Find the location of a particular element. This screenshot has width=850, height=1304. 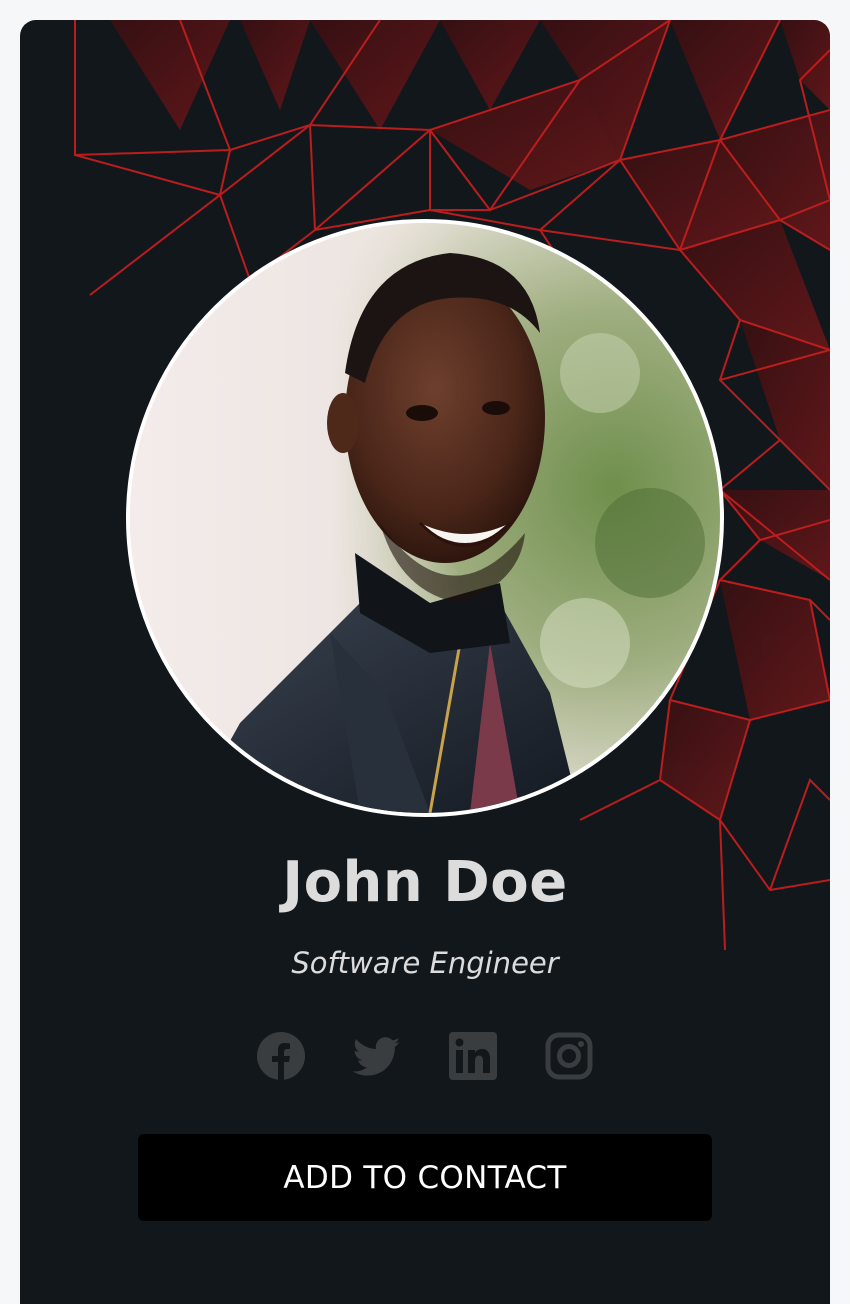

add-to-contact-button: ADD TO CONTACT is located at coordinates (425, 1177).